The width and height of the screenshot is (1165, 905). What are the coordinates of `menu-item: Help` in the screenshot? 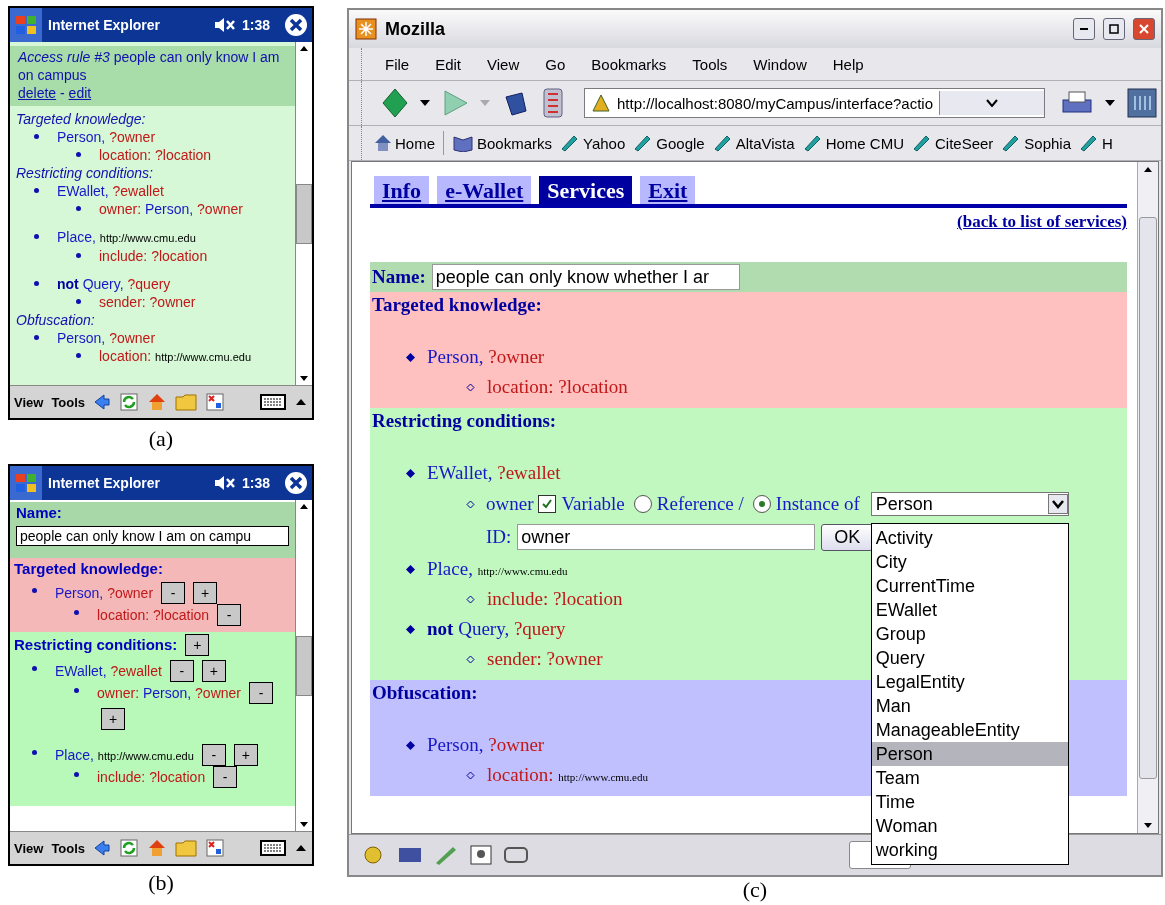 It's located at (848, 64).